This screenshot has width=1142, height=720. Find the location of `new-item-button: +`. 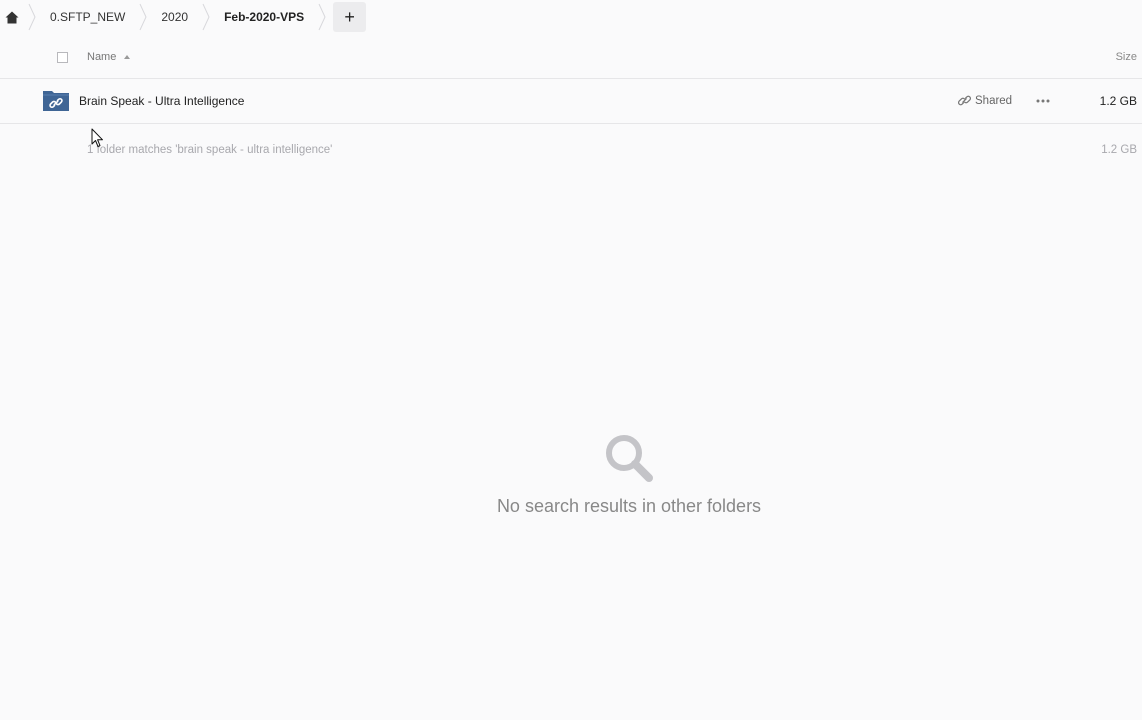

new-item-button: + is located at coordinates (350, 17).